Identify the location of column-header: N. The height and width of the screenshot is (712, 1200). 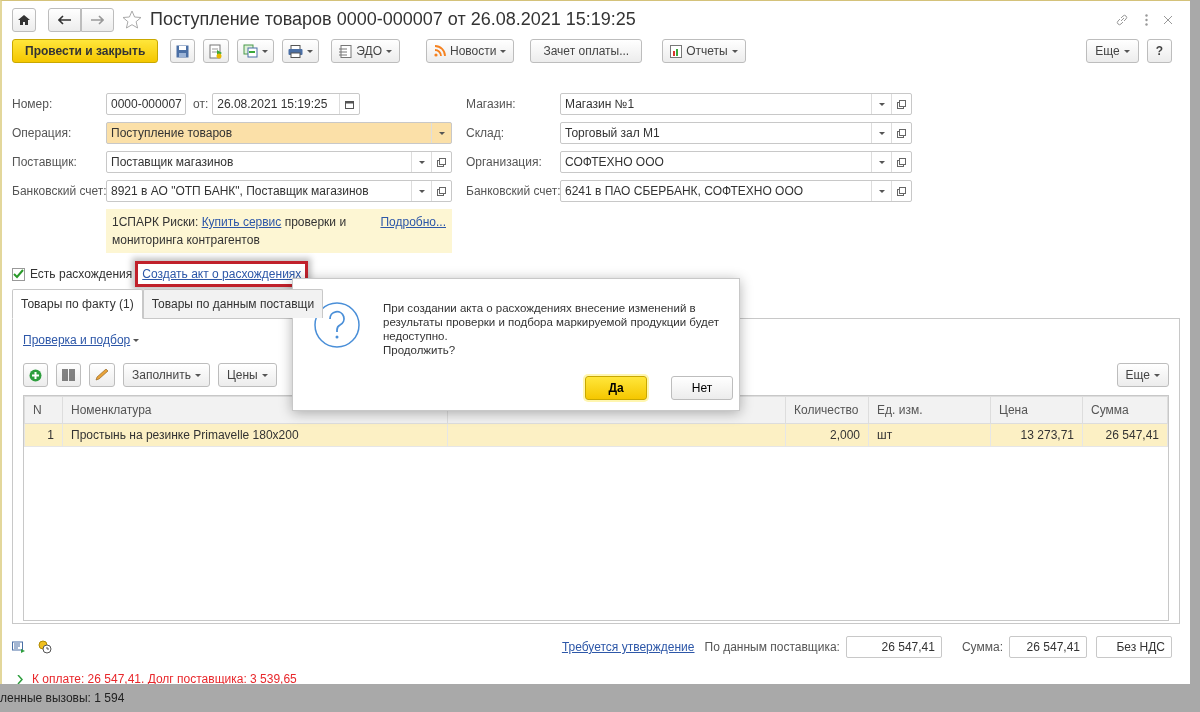
(37, 410).